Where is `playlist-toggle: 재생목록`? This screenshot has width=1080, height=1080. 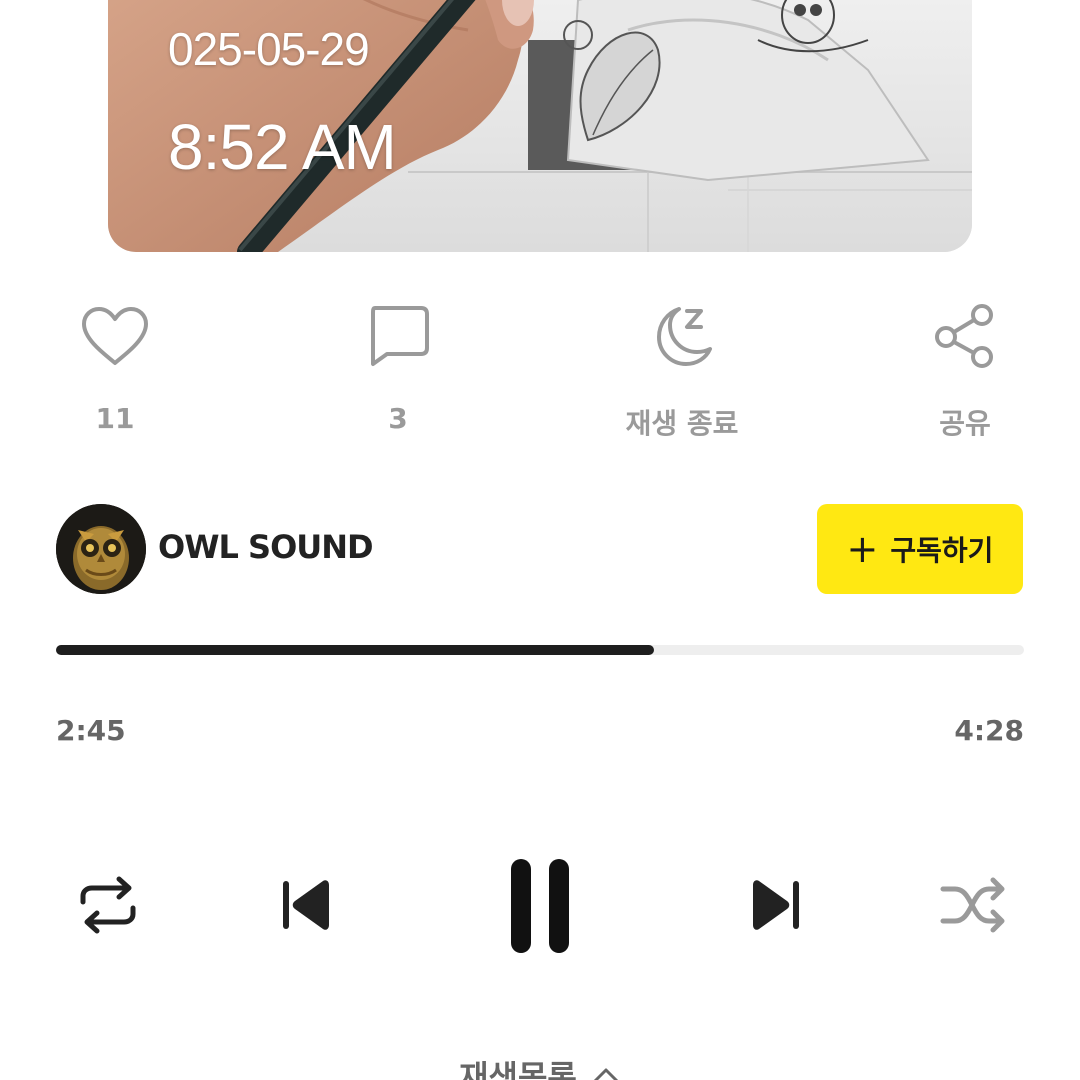
playlist-toggle: 재생목록 is located at coordinates (540, 1066).